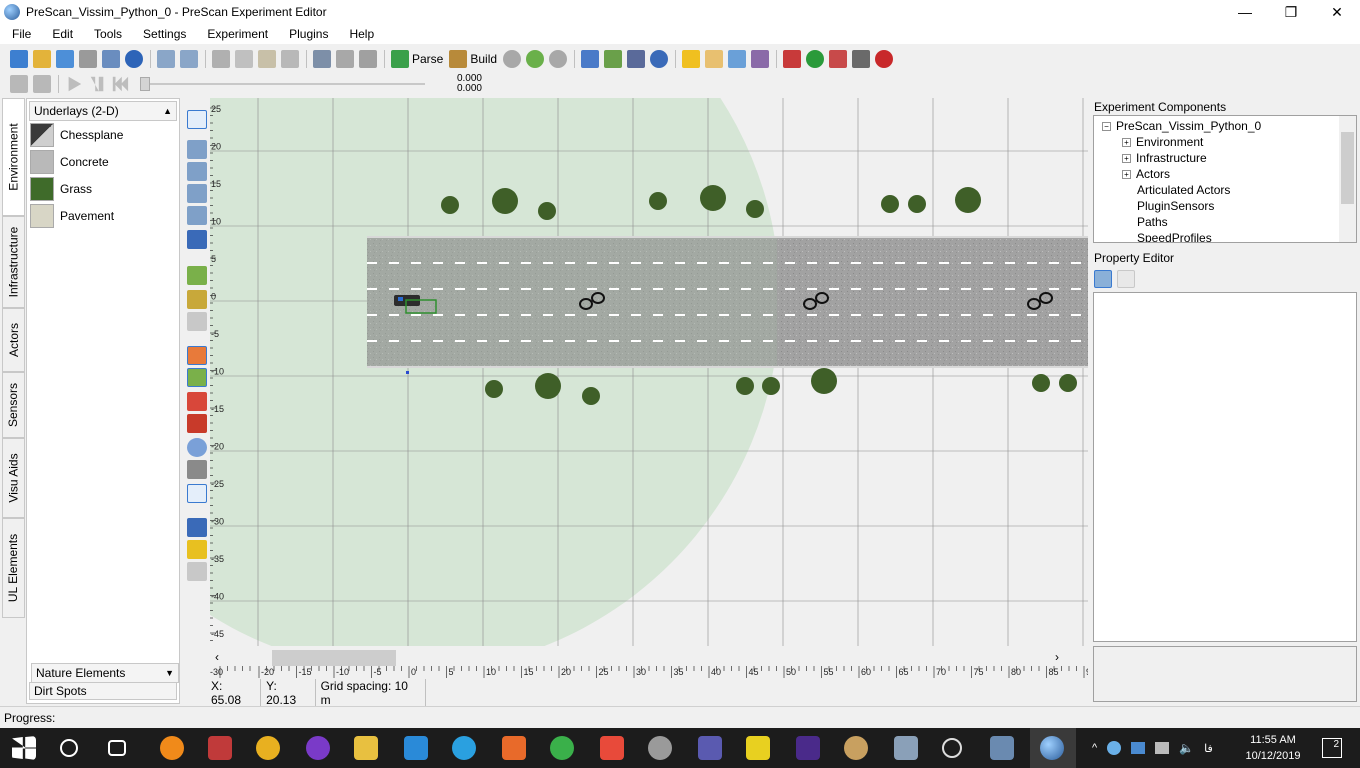 This screenshot has width=1360, height=768. Describe the element at coordinates (145, 84) in the screenshot. I see `time-slider-thumb` at that location.